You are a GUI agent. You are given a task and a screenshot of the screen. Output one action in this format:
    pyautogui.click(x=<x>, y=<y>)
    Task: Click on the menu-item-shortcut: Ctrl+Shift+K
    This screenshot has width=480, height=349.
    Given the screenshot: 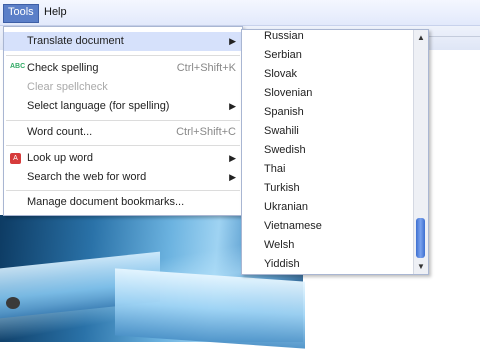 What is the action you would take?
    pyautogui.click(x=206, y=68)
    